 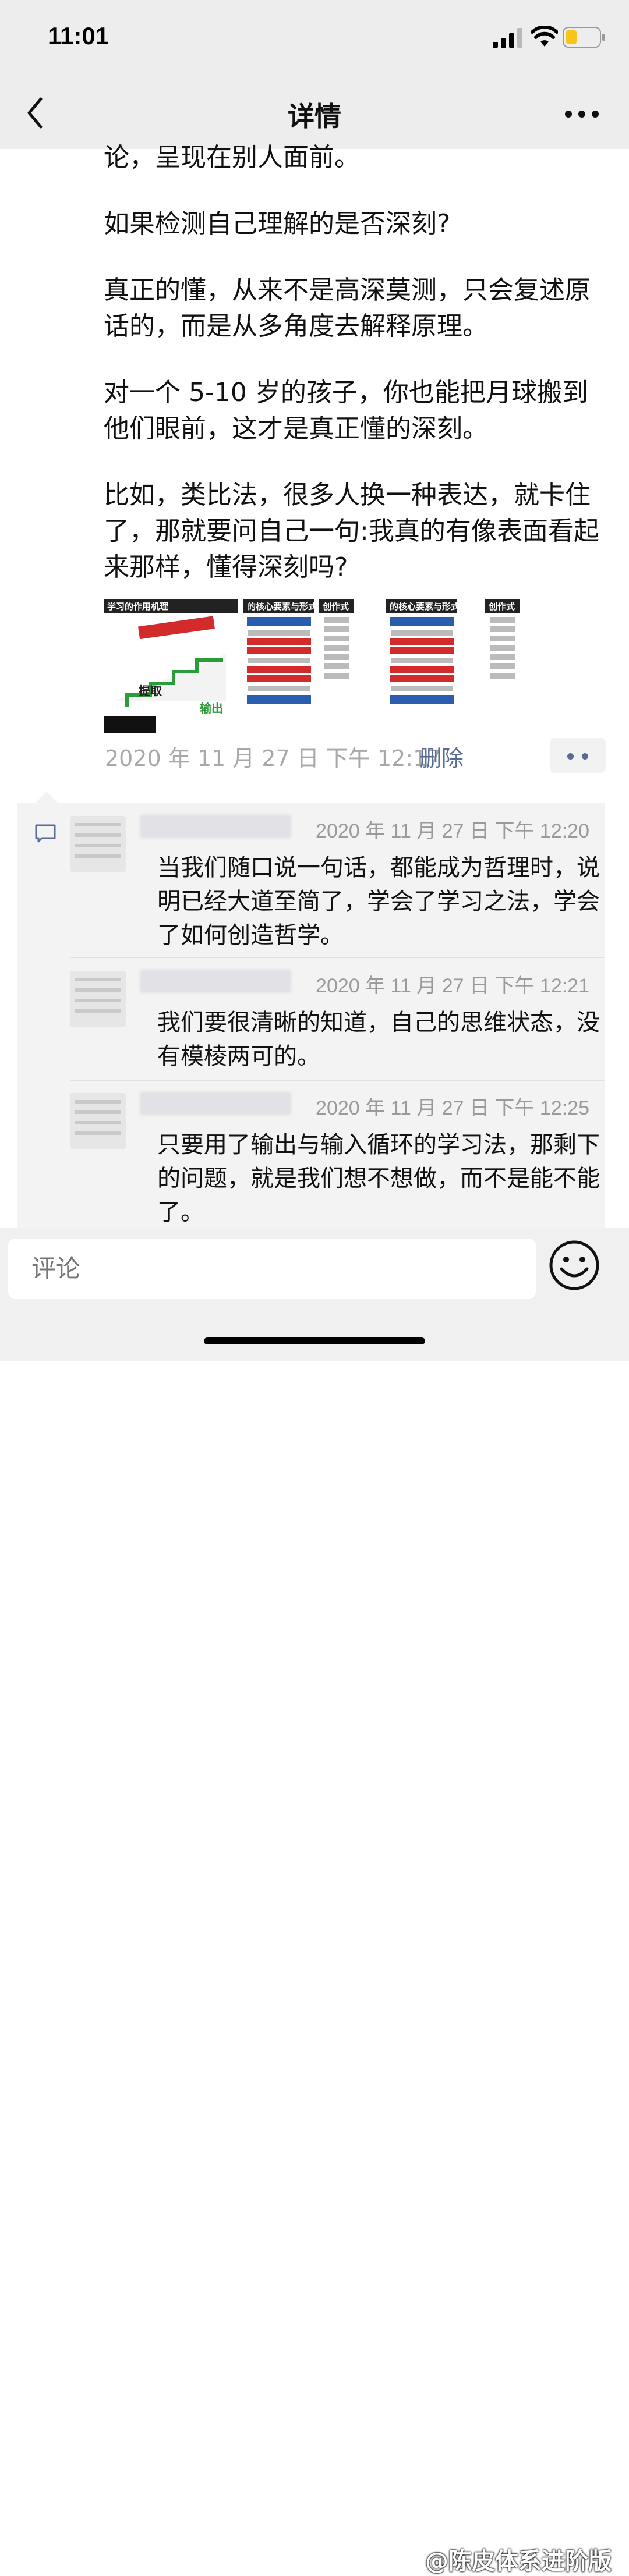 I want to click on image-thumbnail: 学习的作用机理 提取 输出, so click(x=171, y=666).